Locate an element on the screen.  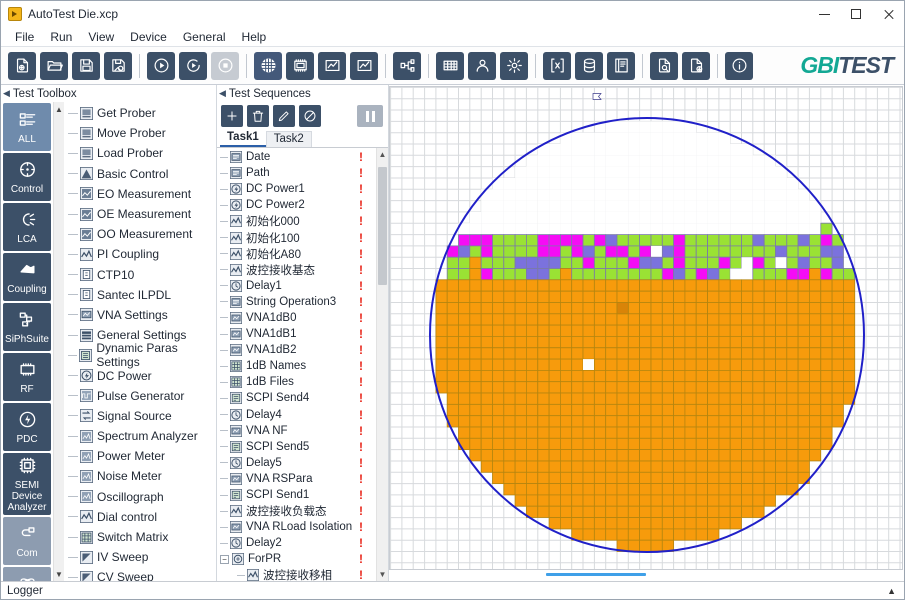
toolbox-item: OO Measurement is located at coordinates (140, 234).